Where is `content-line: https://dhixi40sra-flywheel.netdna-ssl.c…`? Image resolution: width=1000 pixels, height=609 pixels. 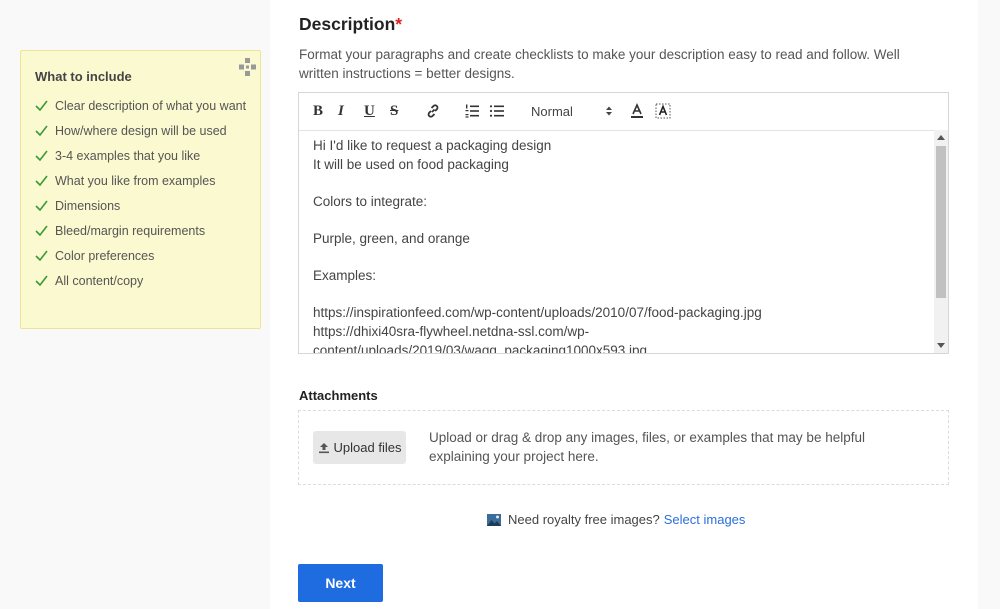 content-line: https://dhixi40sra-flywheel.netdna-ssl.c… is located at coordinates (451, 331).